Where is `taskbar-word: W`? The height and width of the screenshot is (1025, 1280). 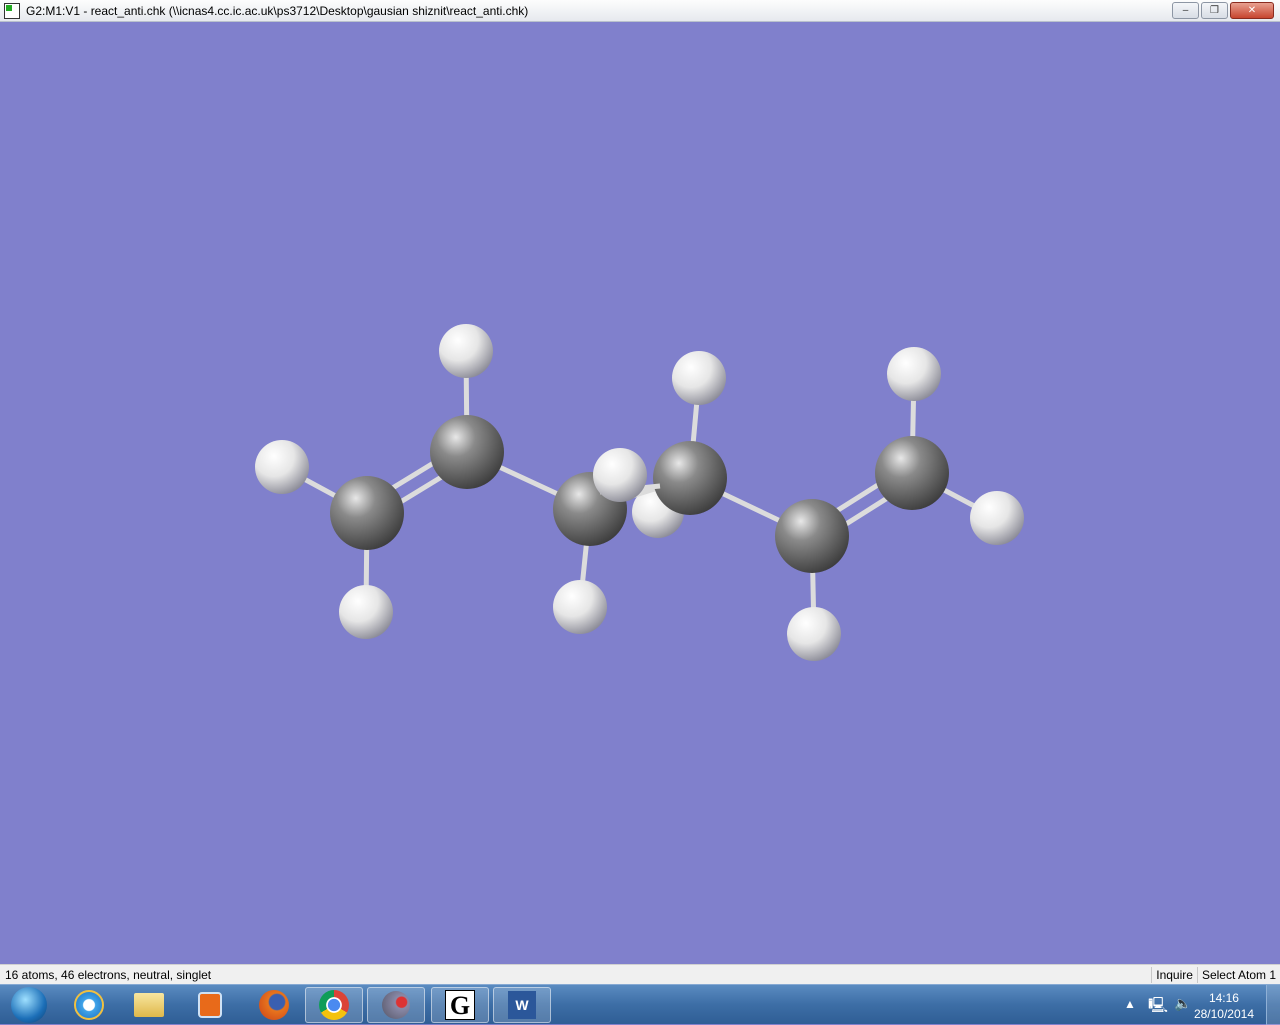
taskbar-word: W is located at coordinates (522, 1005).